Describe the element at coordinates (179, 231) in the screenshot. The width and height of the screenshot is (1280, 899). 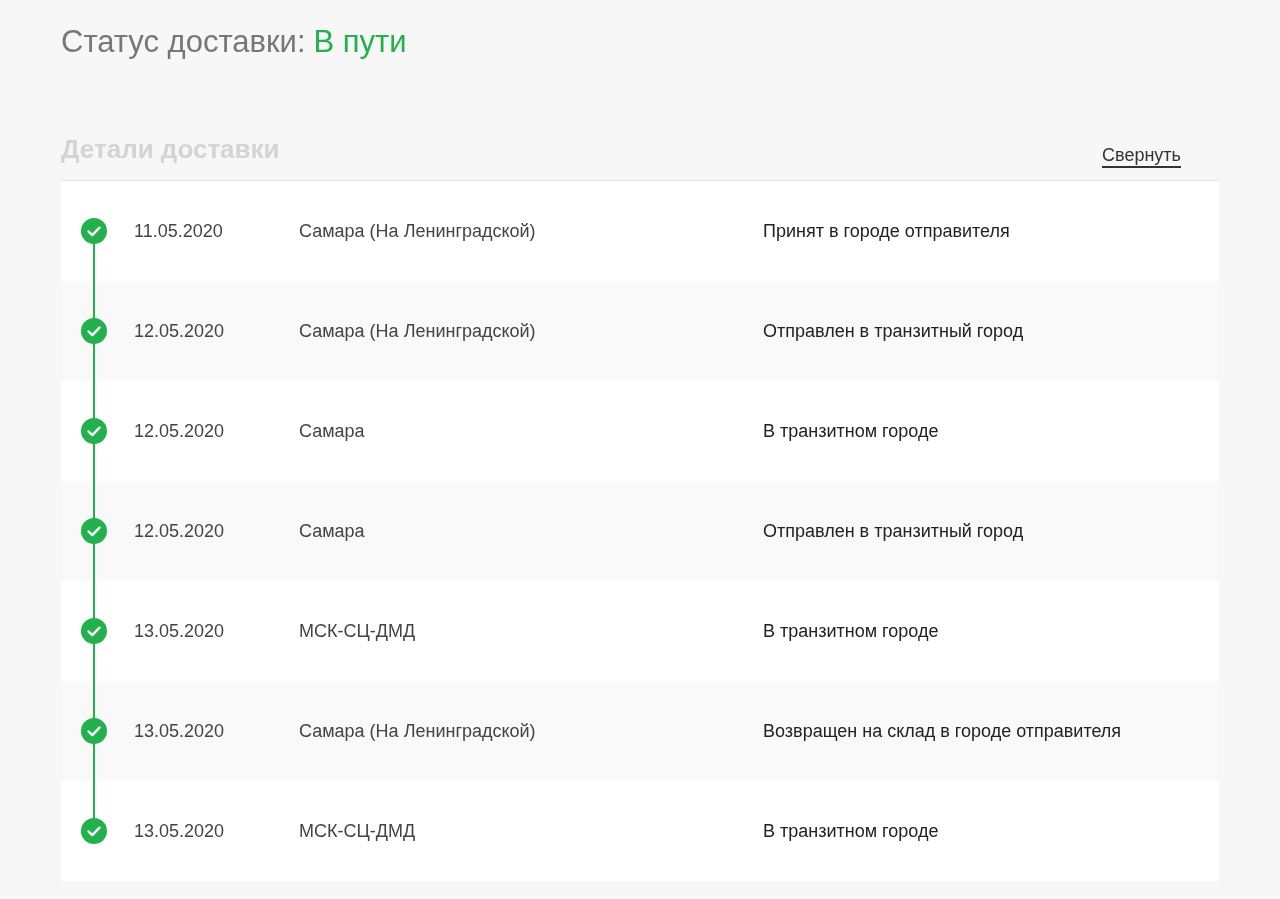
I see `event-date: 11.05.2020` at that location.